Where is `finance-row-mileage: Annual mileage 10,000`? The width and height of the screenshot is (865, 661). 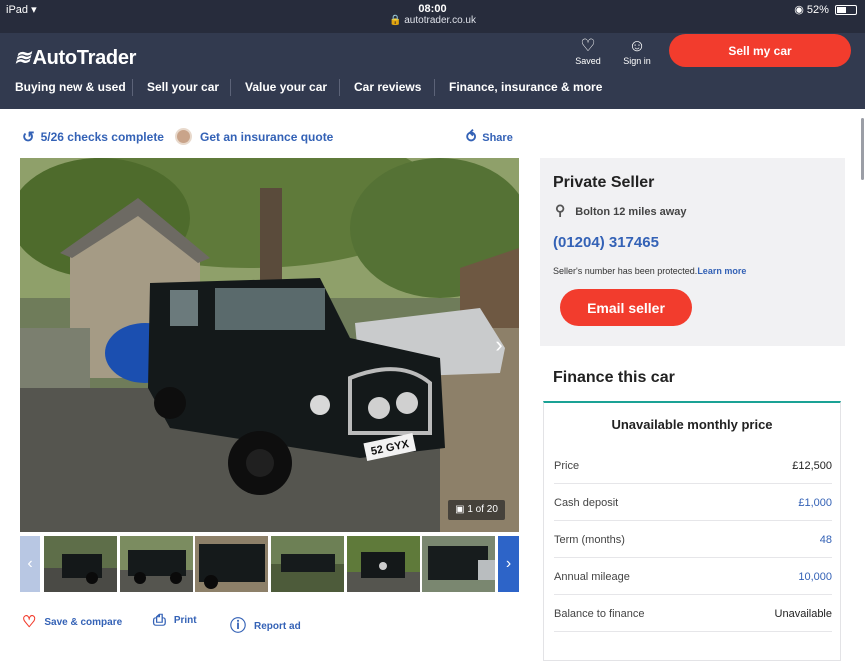
finance-row-mileage: Annual mileage 10,000 is located at coordinates (693, 576).